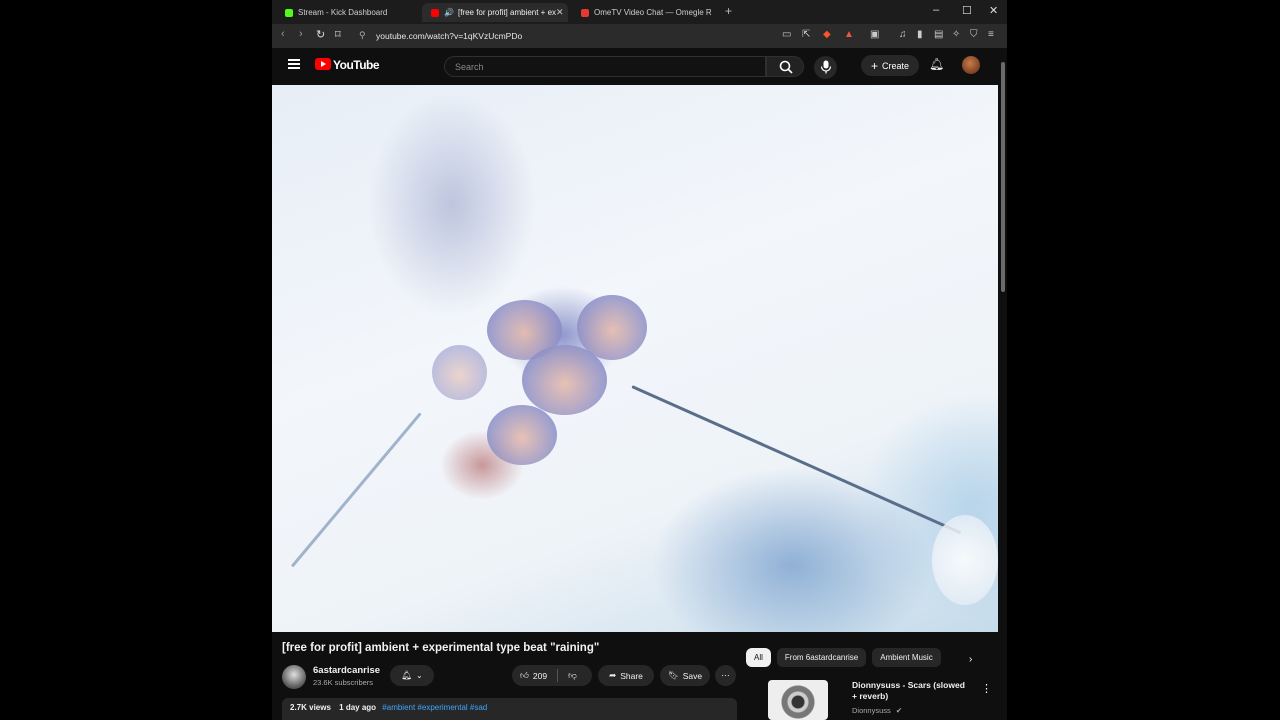  Describe the element at coordinates (936, 64) in the screenshot. I see `notifications-bell-icon: 🔔︎` at that location.